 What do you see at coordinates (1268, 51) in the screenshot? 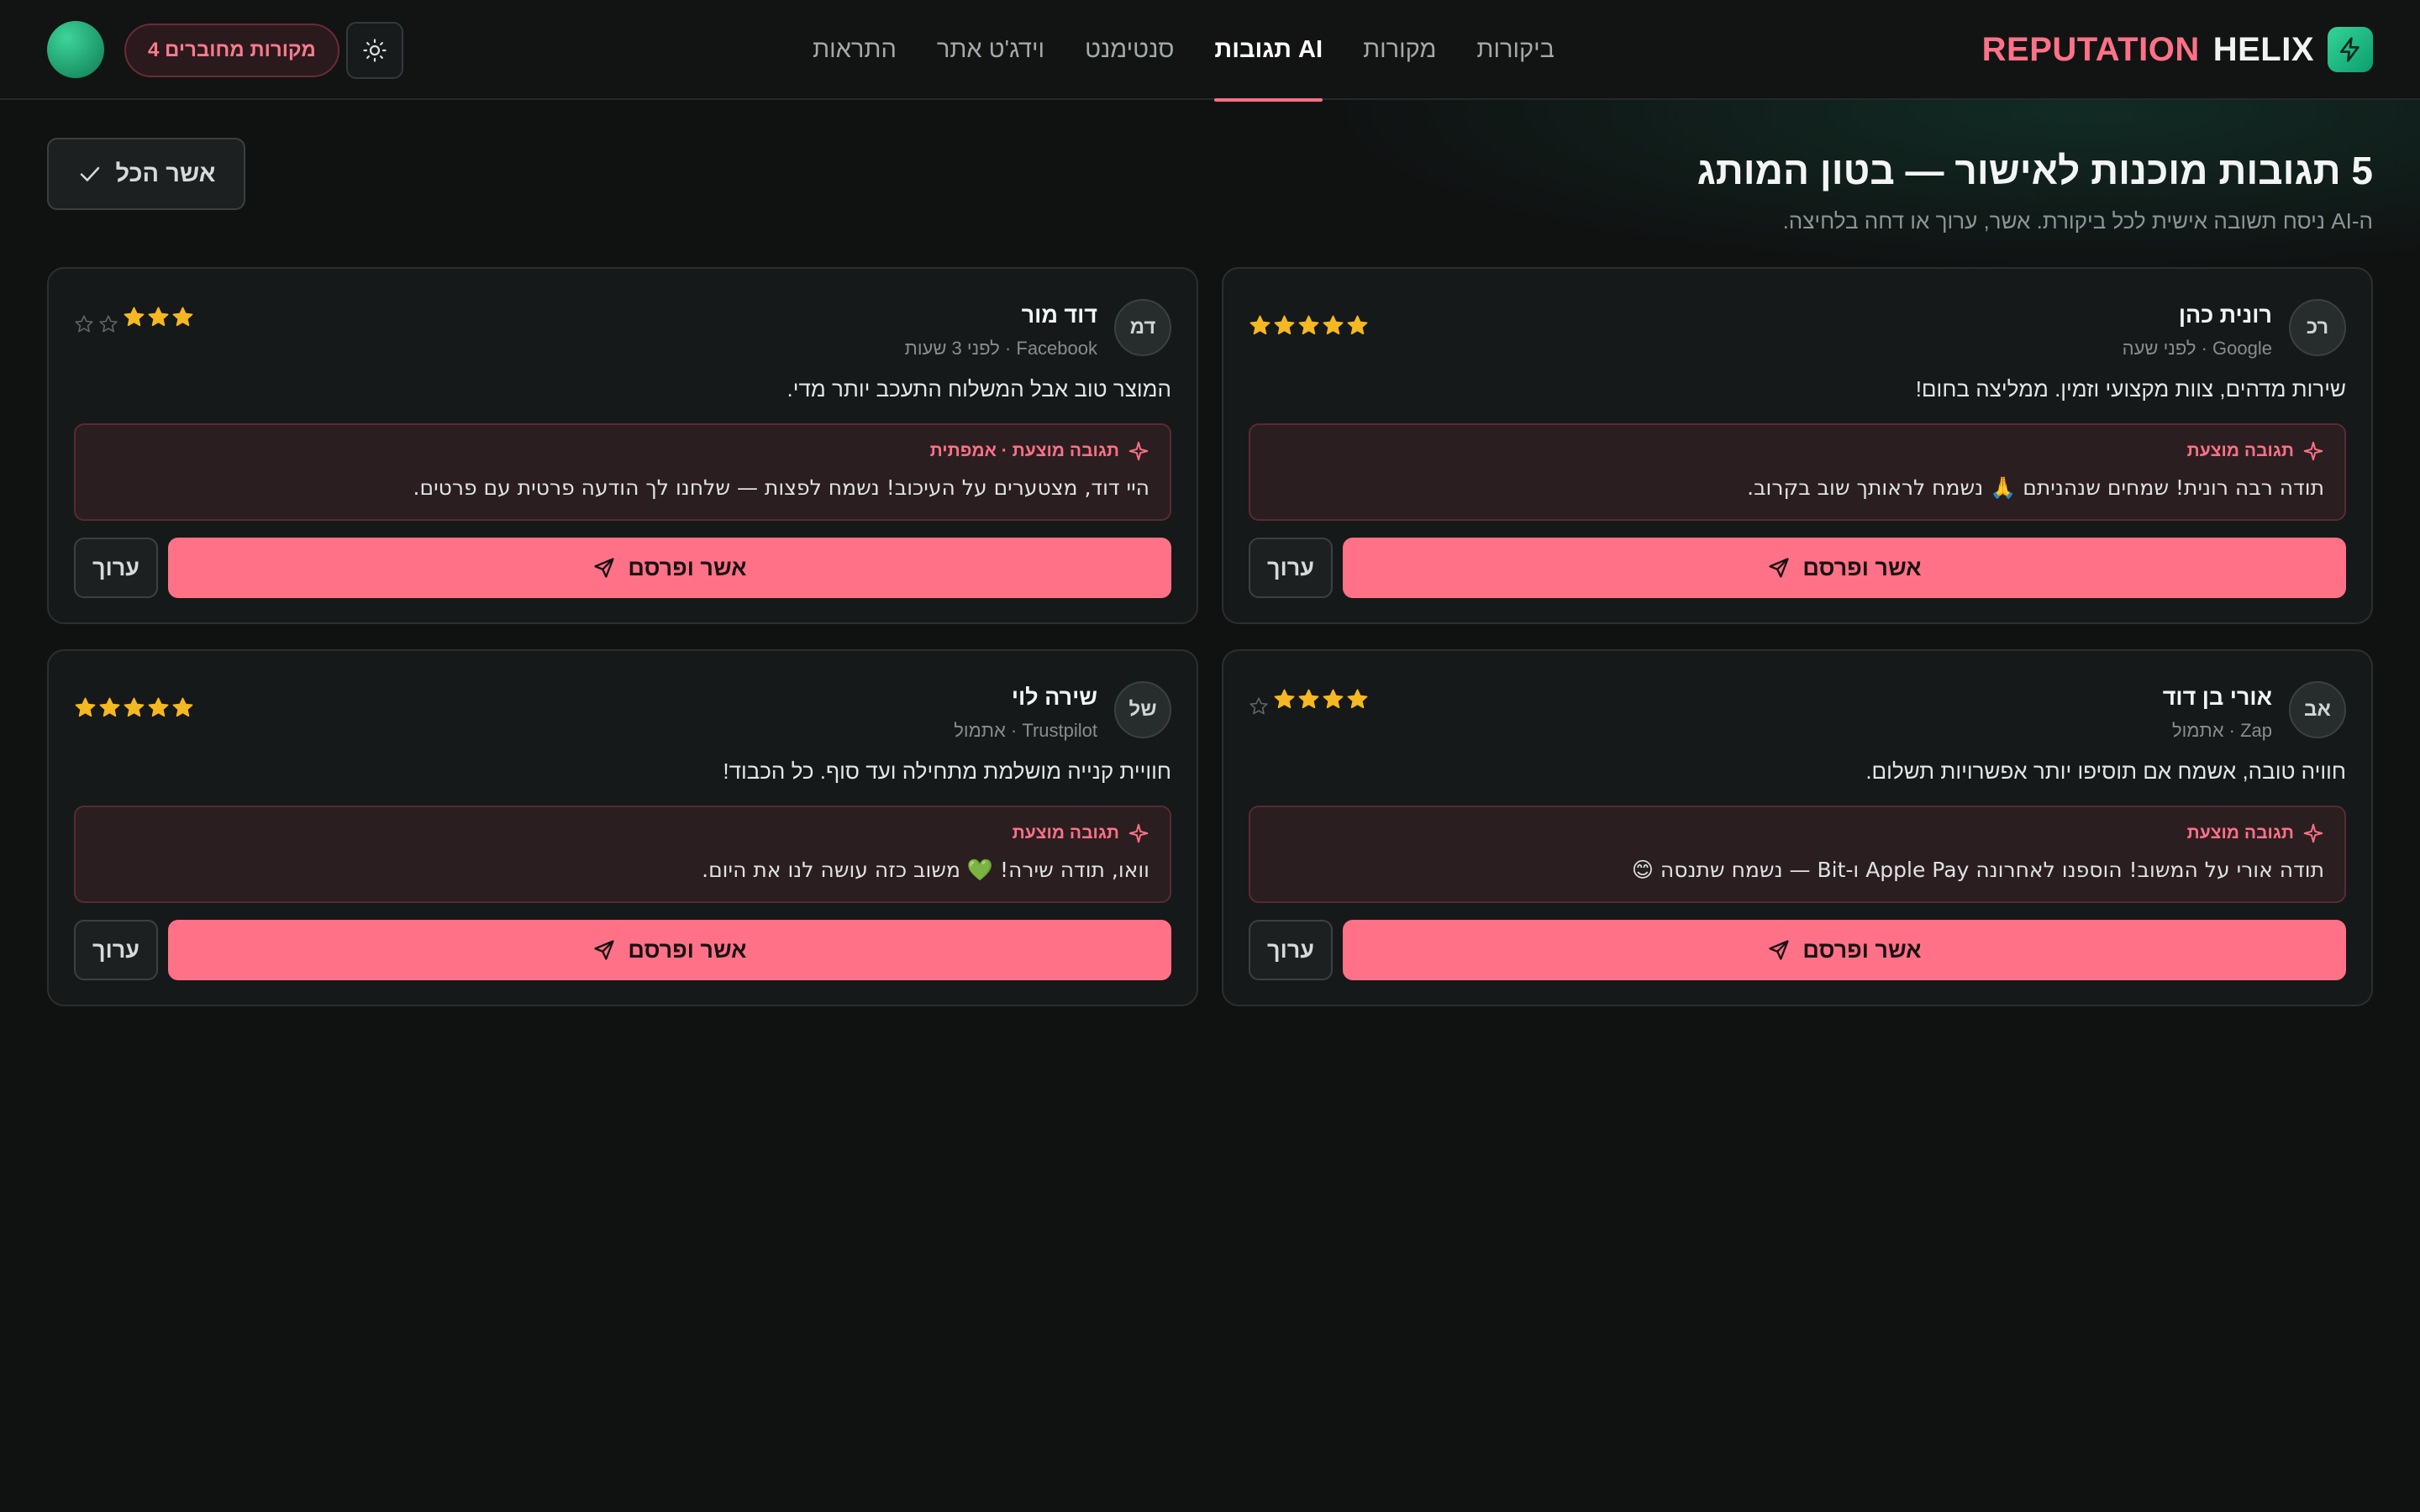
I see `nav-ai-responses: תגובות AI` at bounding box center [1268, 51].